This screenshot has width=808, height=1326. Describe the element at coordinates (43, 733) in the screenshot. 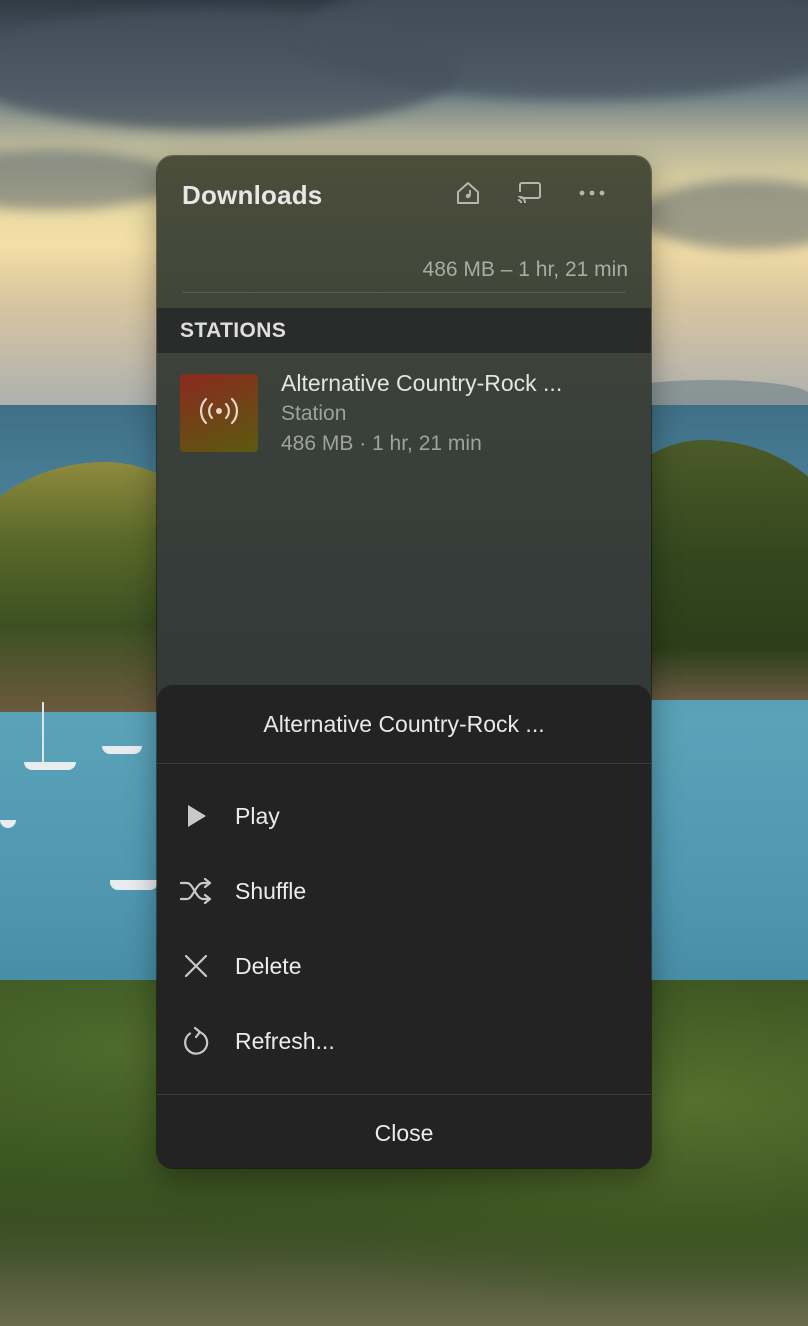

I see `wallpaper-boat-mast` at that location.